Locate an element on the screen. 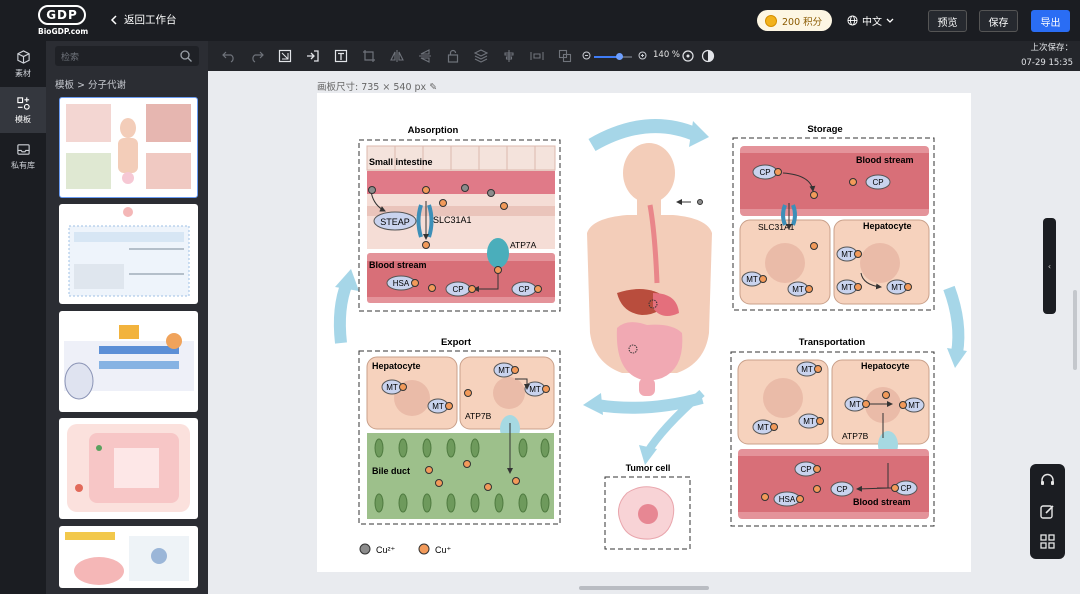  zoom-slider is located at coordinates (613, 56).